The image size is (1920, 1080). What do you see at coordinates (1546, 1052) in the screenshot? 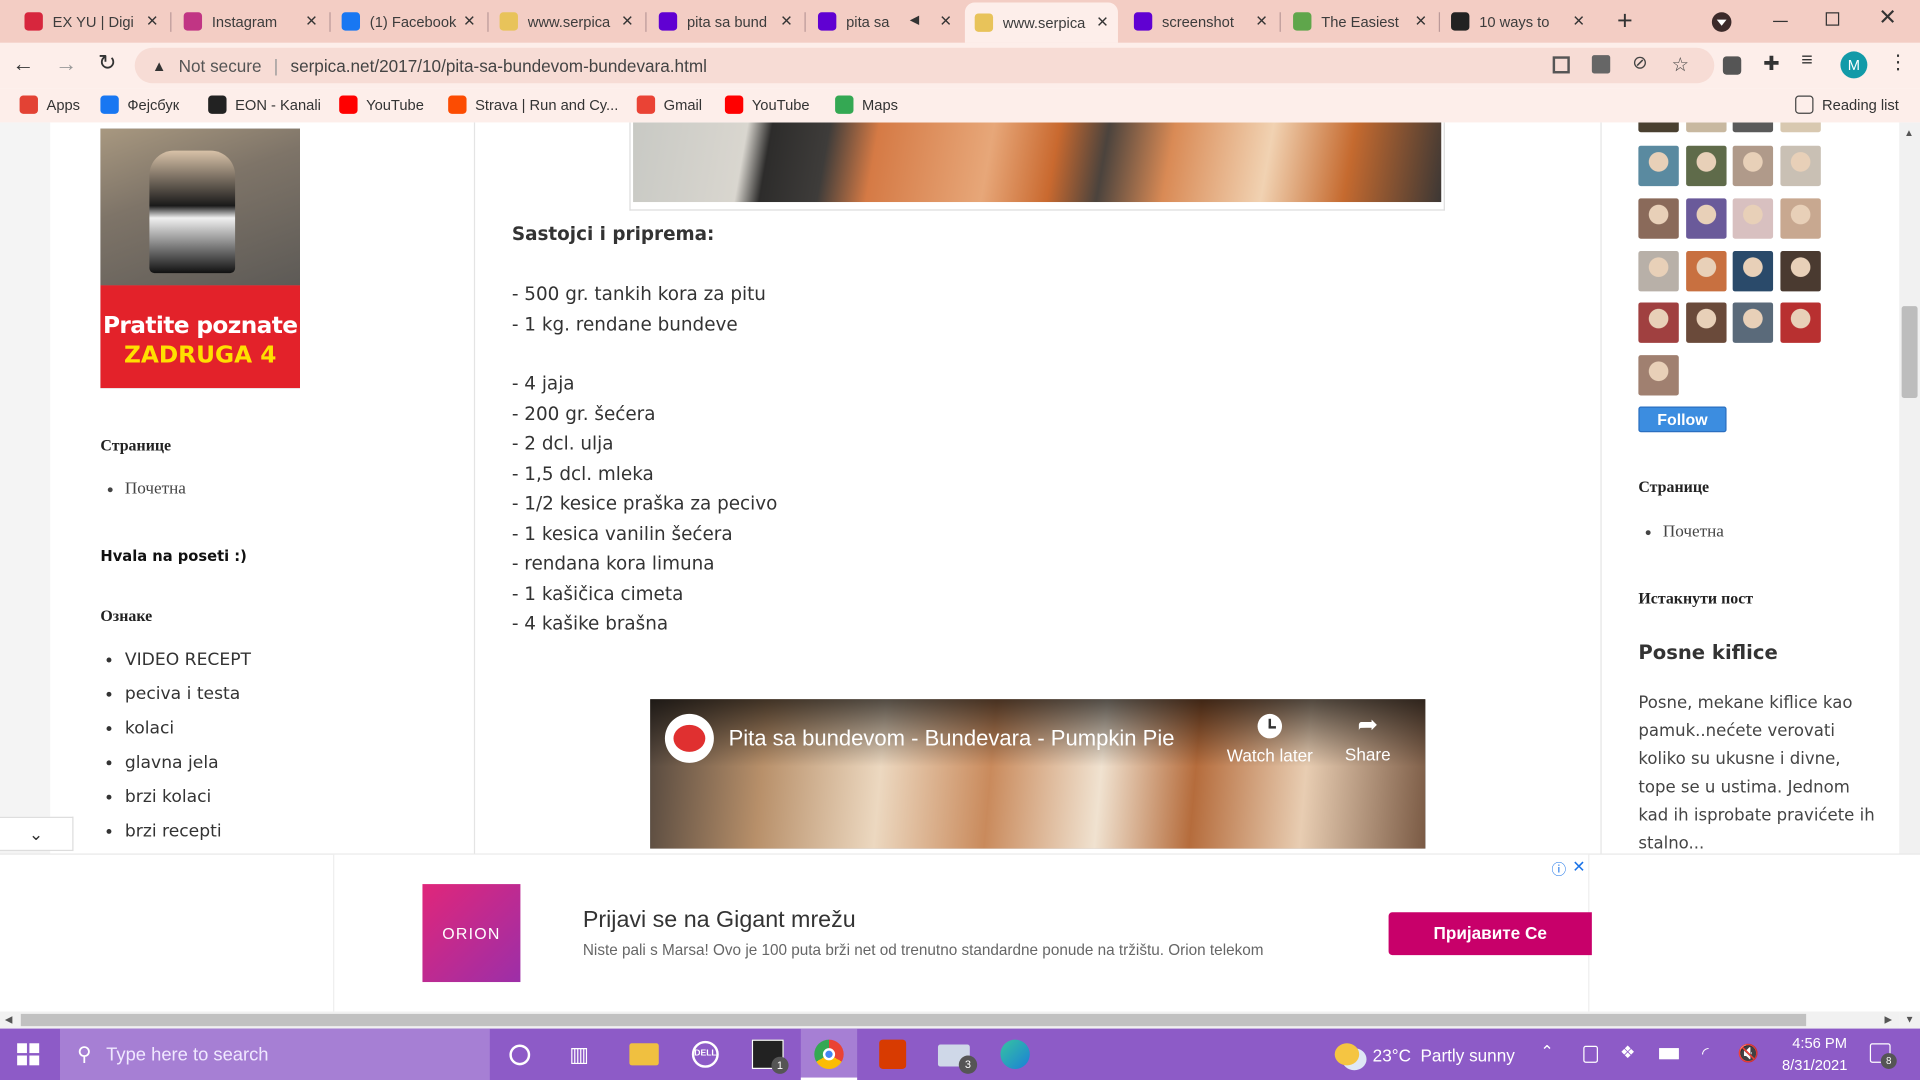
I see `tray-chevron-icon: ⌃` at bounding box center [1546, 1052].